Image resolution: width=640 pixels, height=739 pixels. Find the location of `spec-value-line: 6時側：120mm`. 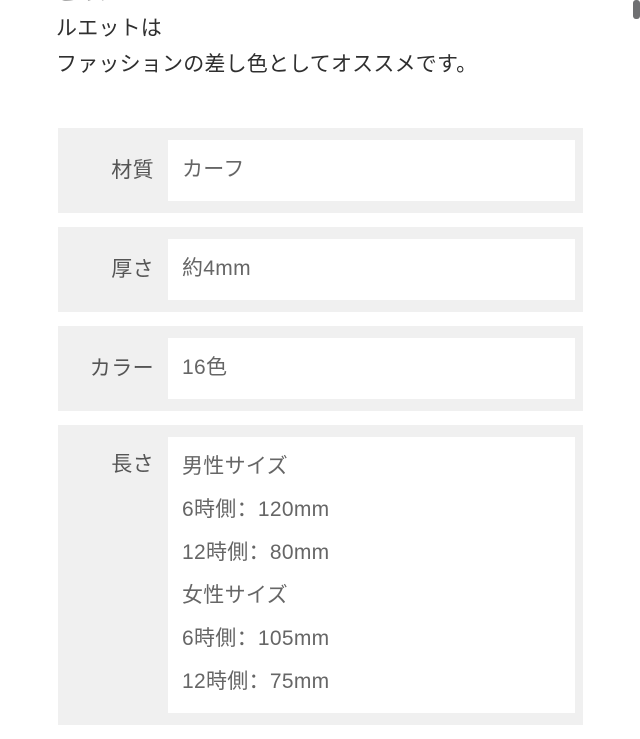

spec-value-line: 6時側：120mm is located at coordinates (256, 509).